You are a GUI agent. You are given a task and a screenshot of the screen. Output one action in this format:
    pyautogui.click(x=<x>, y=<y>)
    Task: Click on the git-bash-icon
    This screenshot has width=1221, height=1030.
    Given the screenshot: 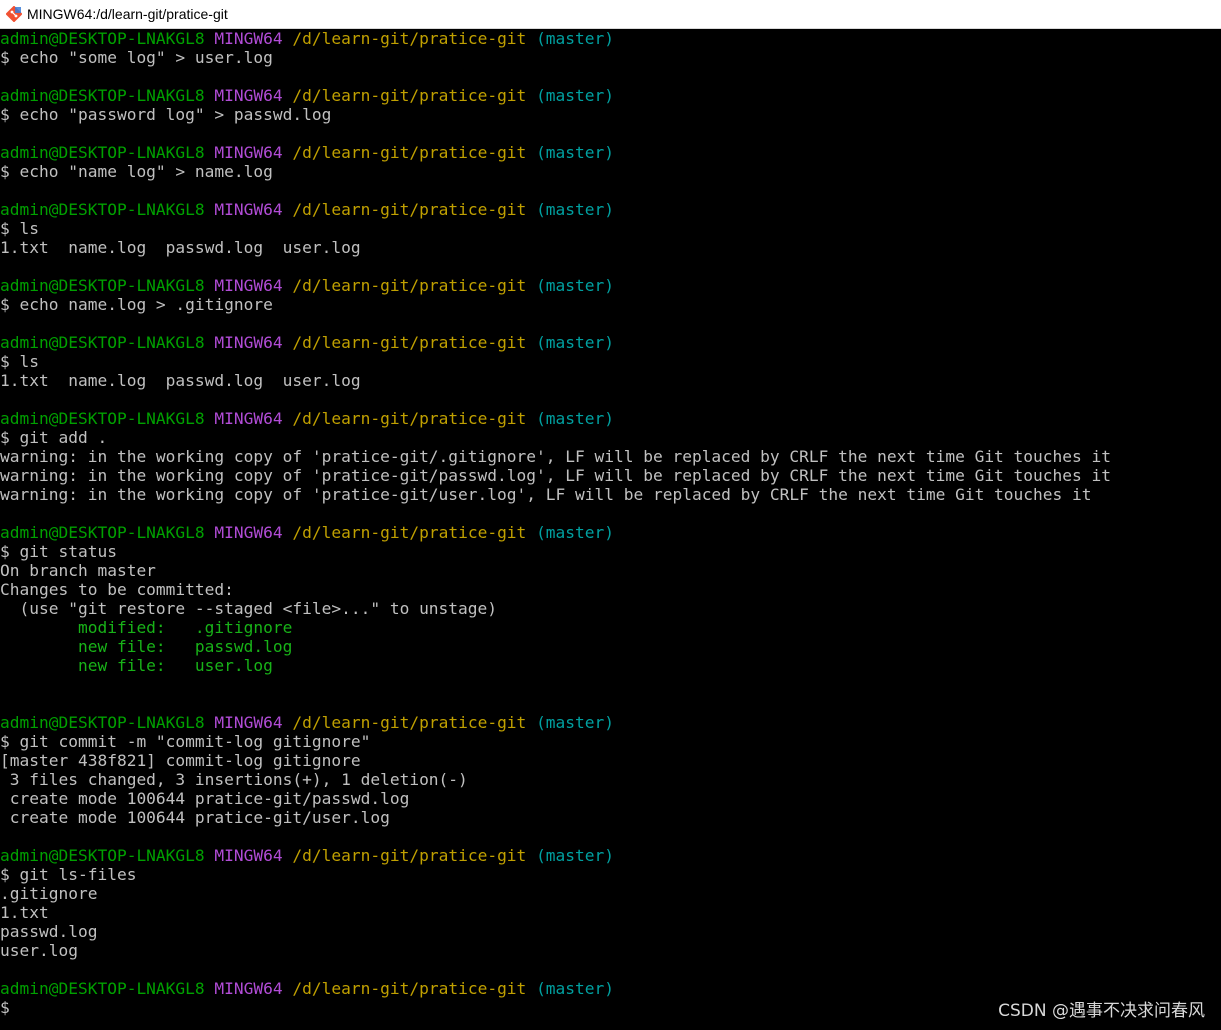 What is the action you would take?
    pyautogui.click(x=14, y=14)
    